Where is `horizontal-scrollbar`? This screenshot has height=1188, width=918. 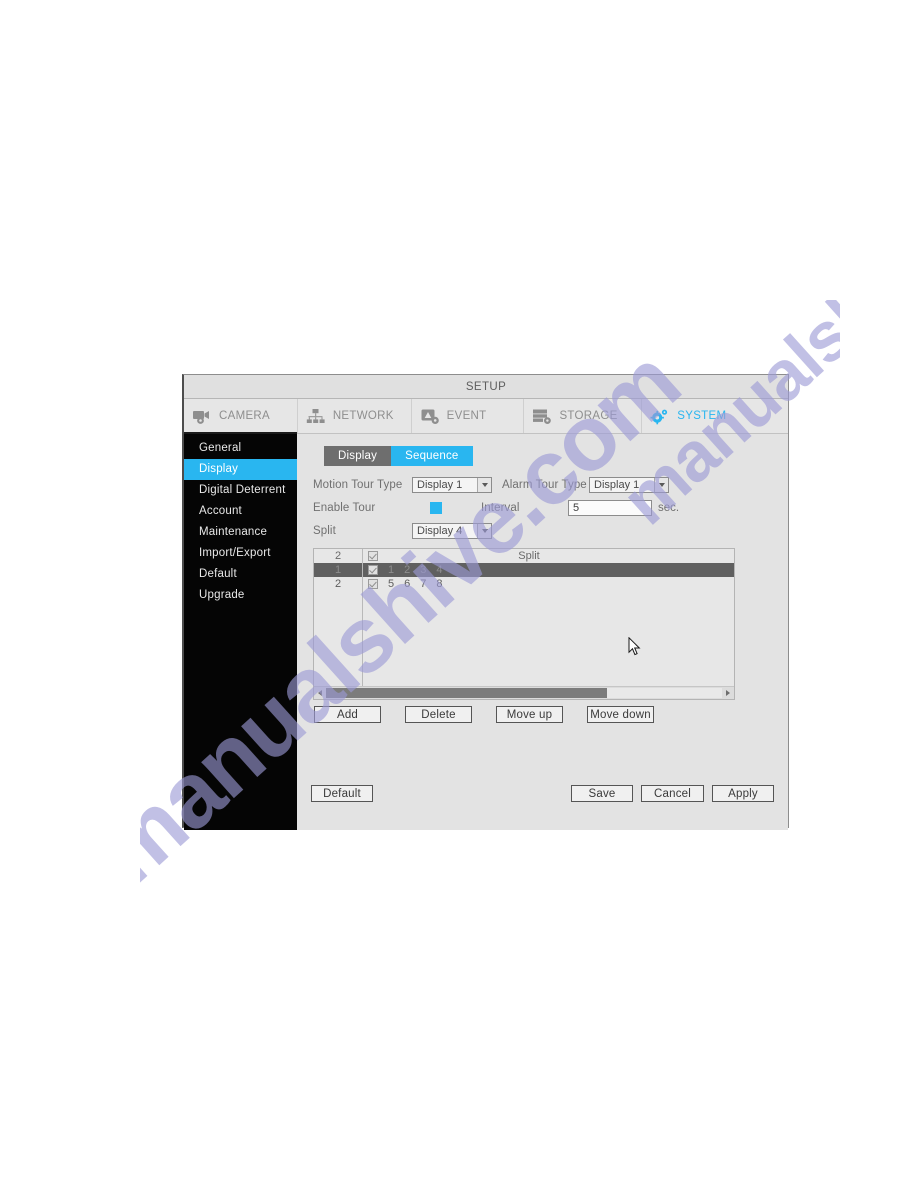
horizontal-scrollbar is located at coordinates (524, 692).